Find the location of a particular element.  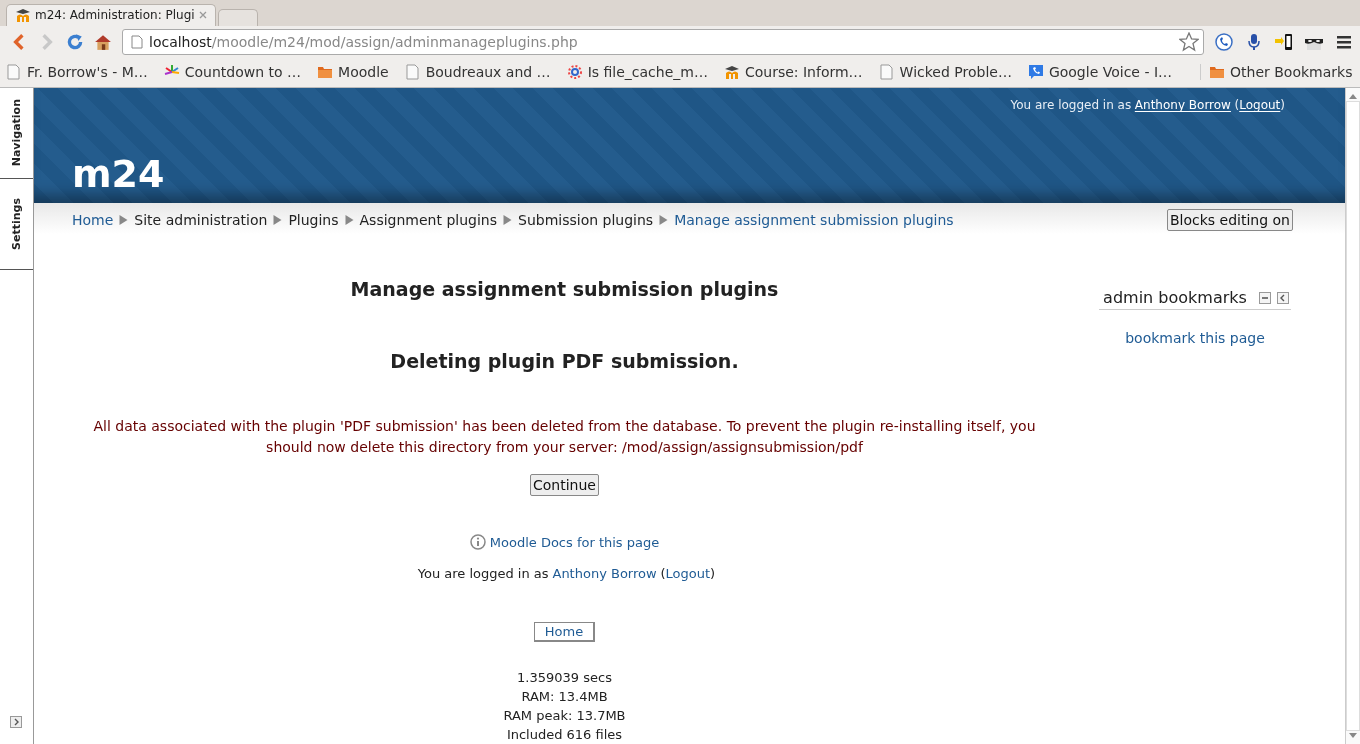

reload-icon is located at coordinates (75, 41).